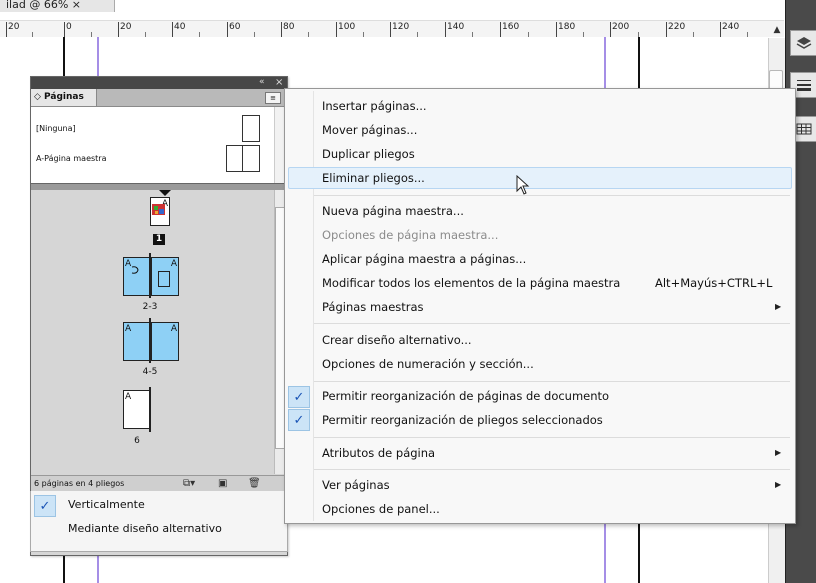 This screenshot has height=583, width=816. I want to click on master-none-thumbnail, so click(251, 128).